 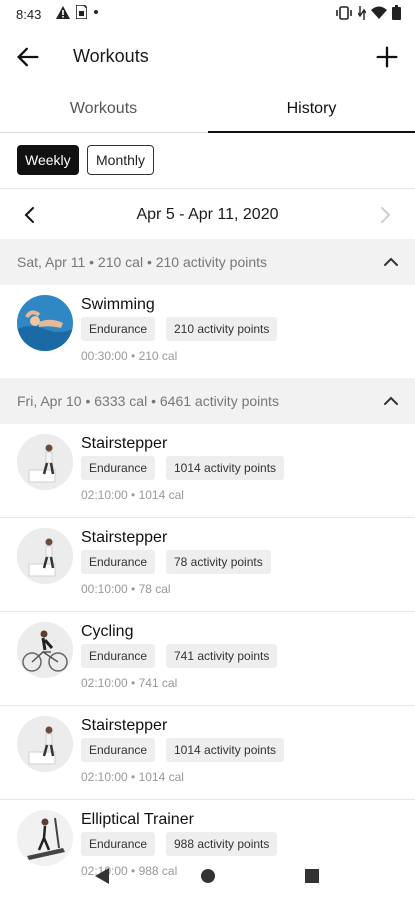 I want to click on tab-workouts: Workouts, so click(x=103, y=110).